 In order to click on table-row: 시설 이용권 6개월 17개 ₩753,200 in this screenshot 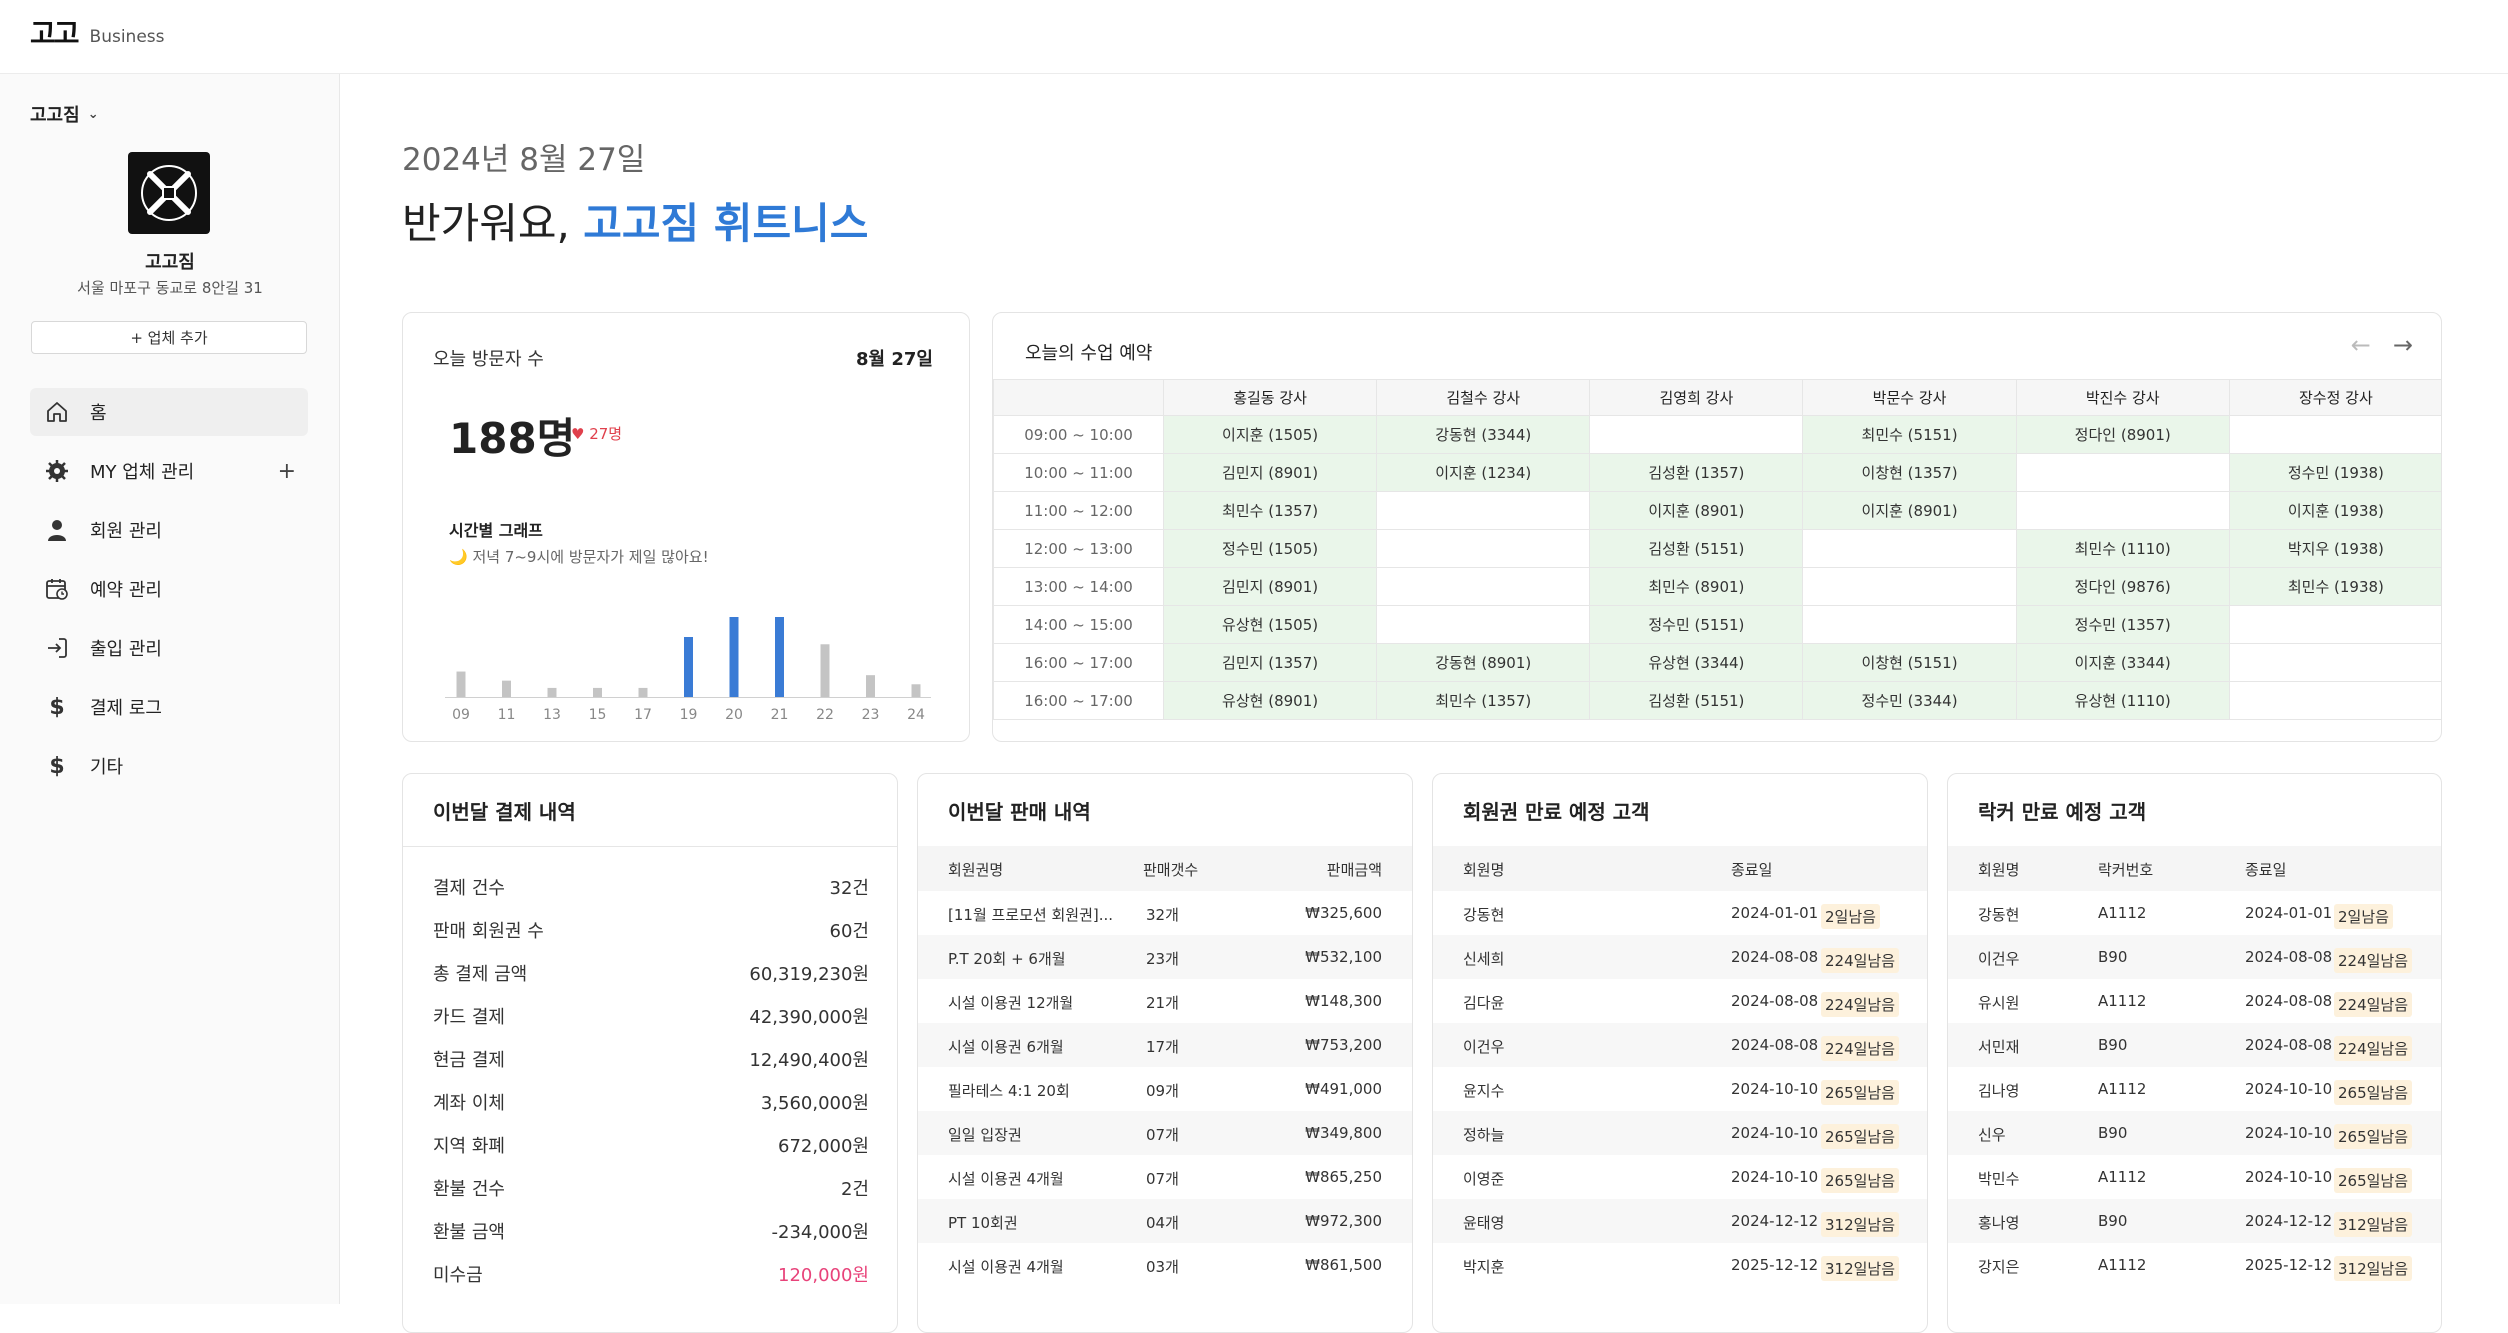, I will do `click(1165, 1045)`.